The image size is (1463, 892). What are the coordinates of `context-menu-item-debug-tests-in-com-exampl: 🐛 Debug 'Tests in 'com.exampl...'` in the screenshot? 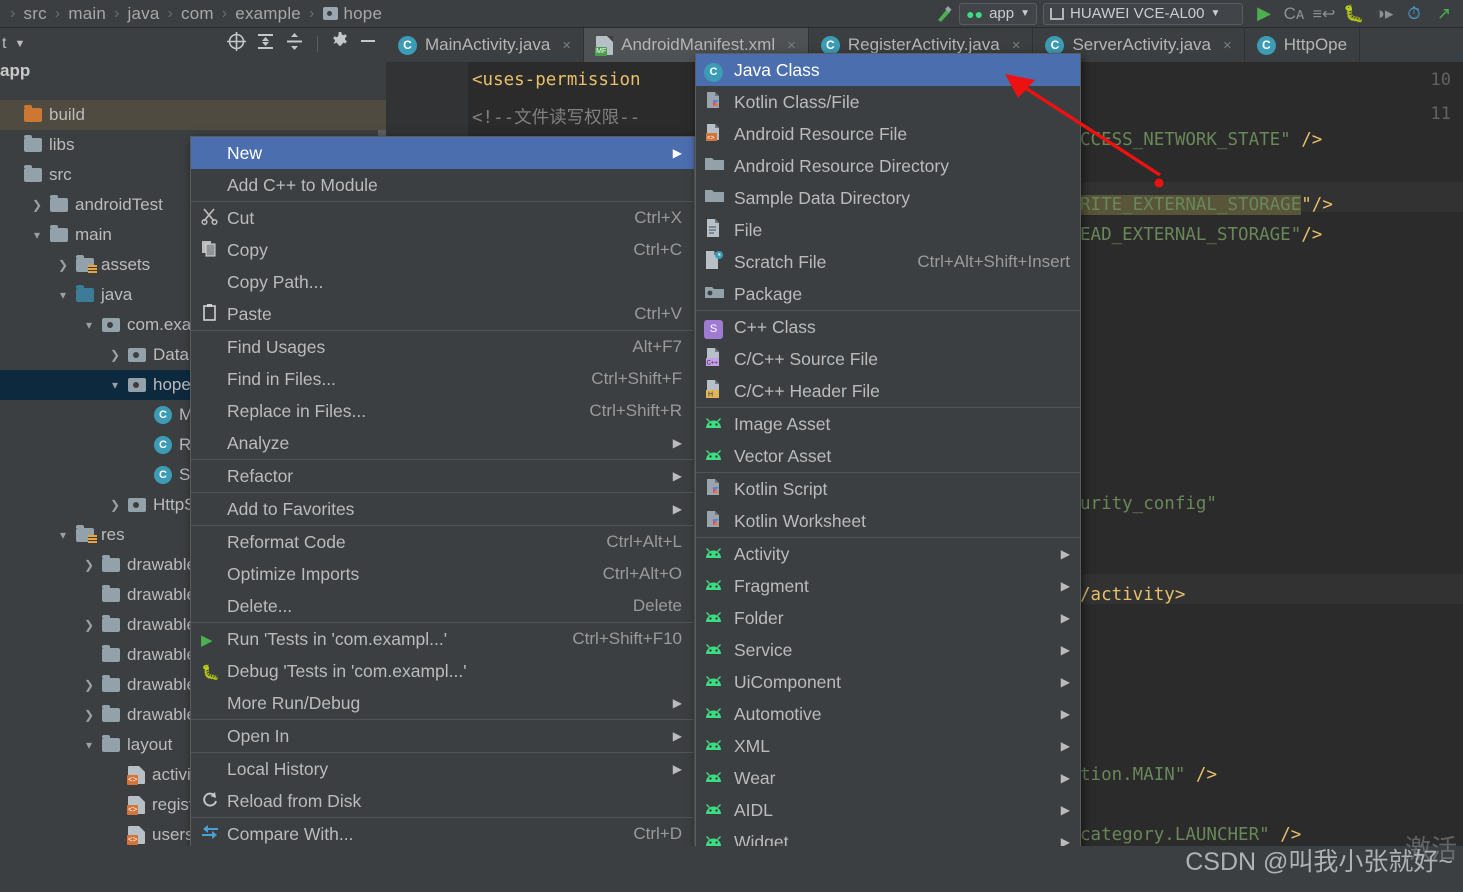 It's located at (442, 671).